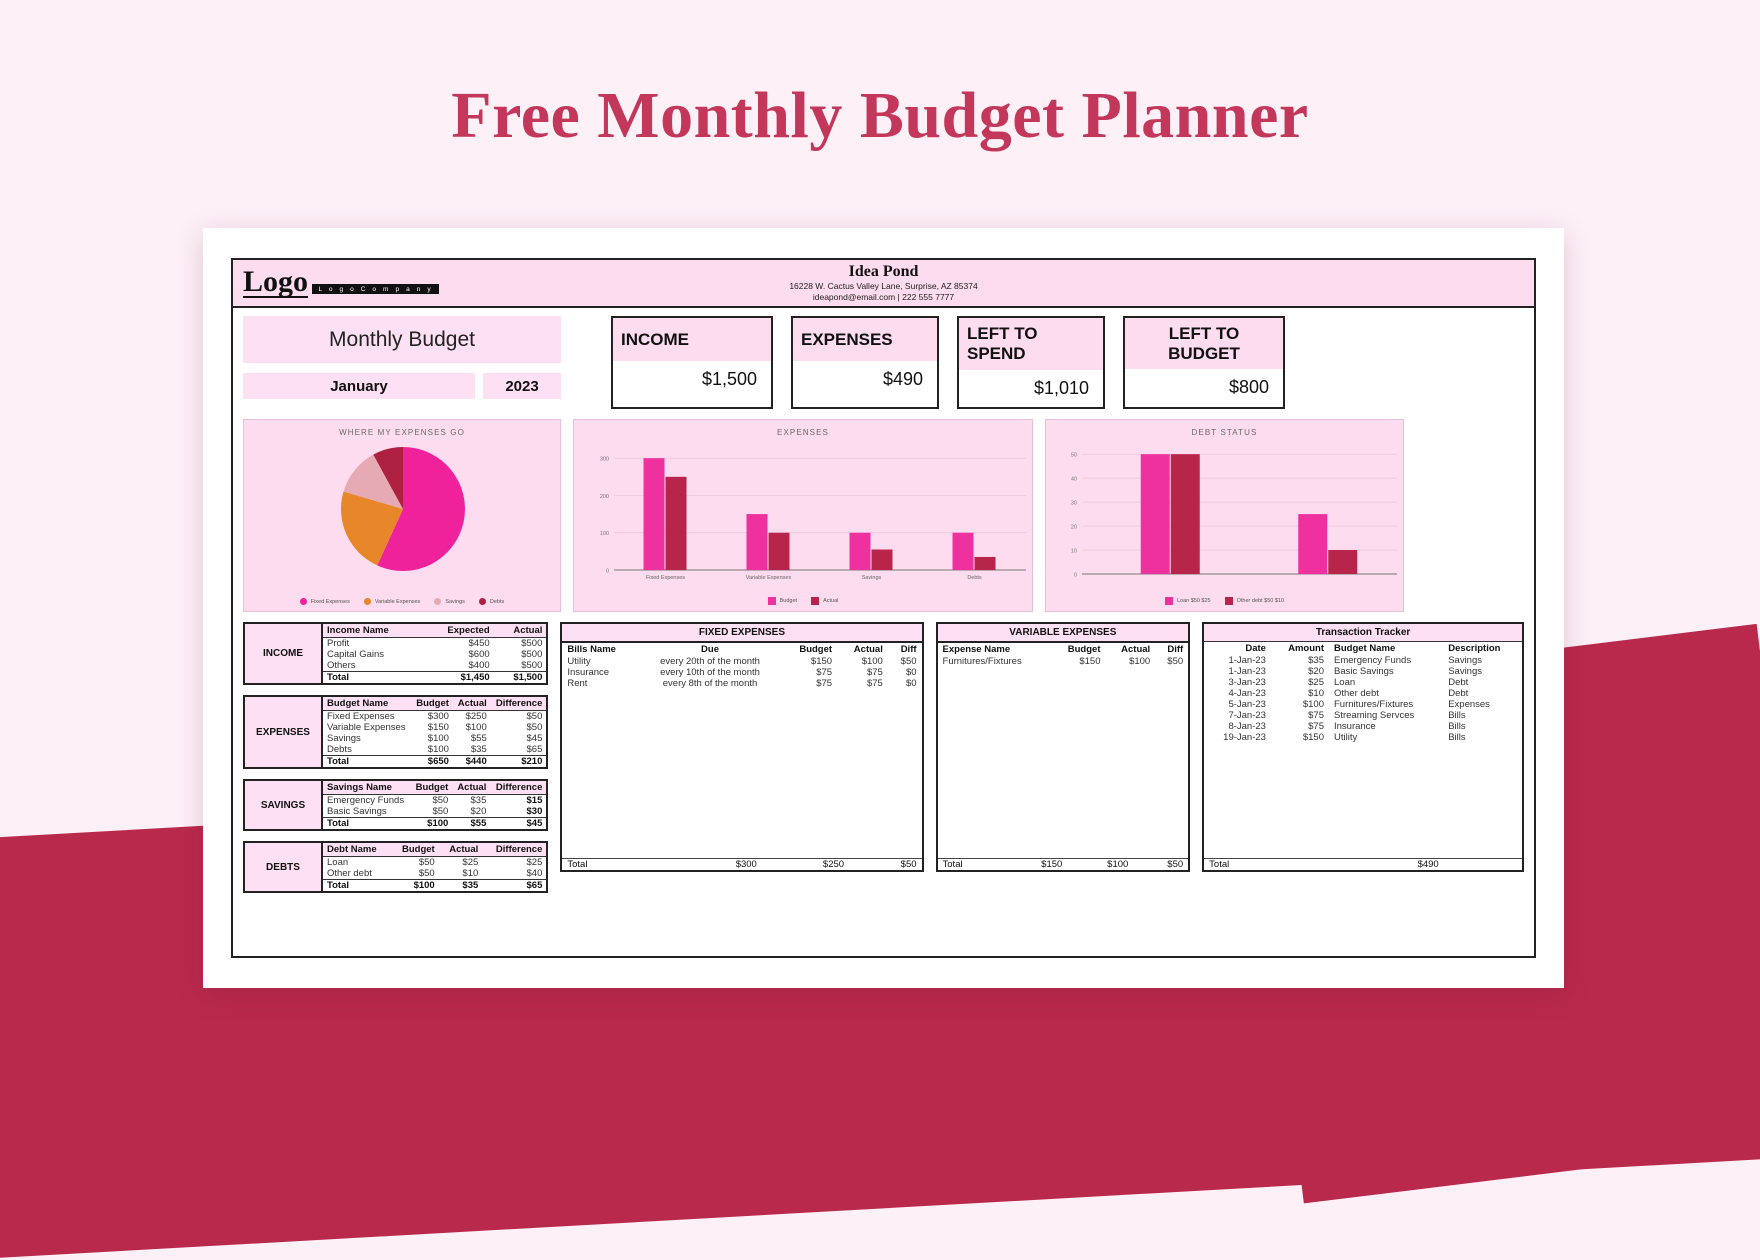 This screenshot has height=1260, width=1760. I want to click on column-header: Expected, so click(458, 631).